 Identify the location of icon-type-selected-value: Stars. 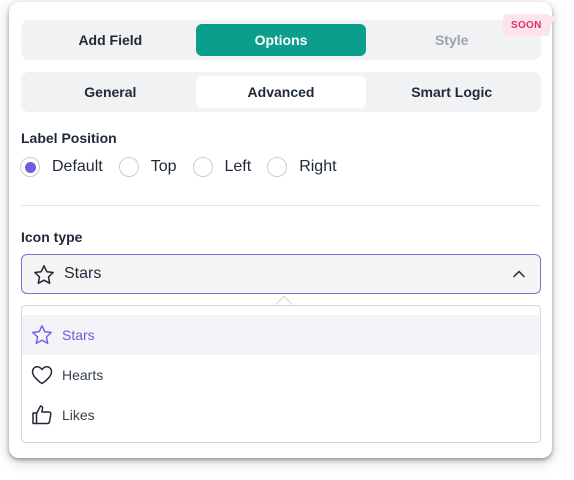
(83, 273).